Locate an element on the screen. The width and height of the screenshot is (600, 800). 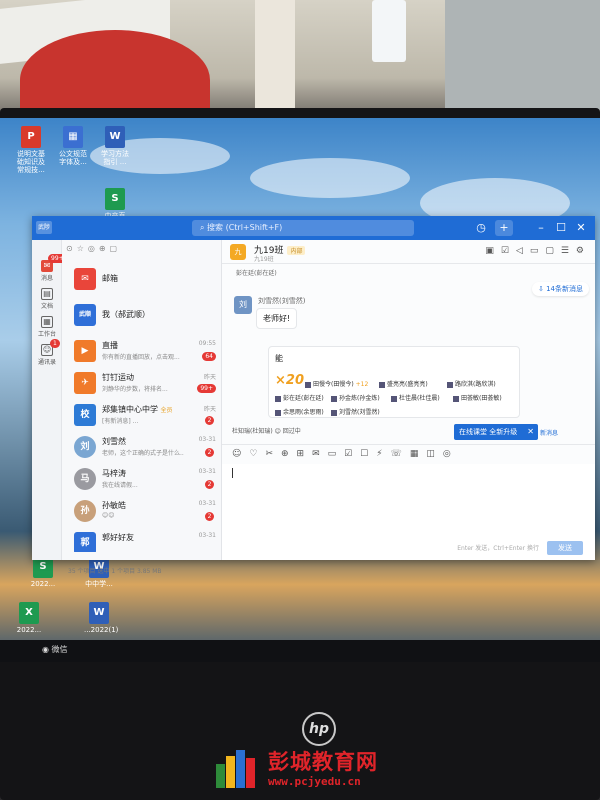
conversation-item: 武顺 我（郝武顺） is located at coordinates (142, 315).